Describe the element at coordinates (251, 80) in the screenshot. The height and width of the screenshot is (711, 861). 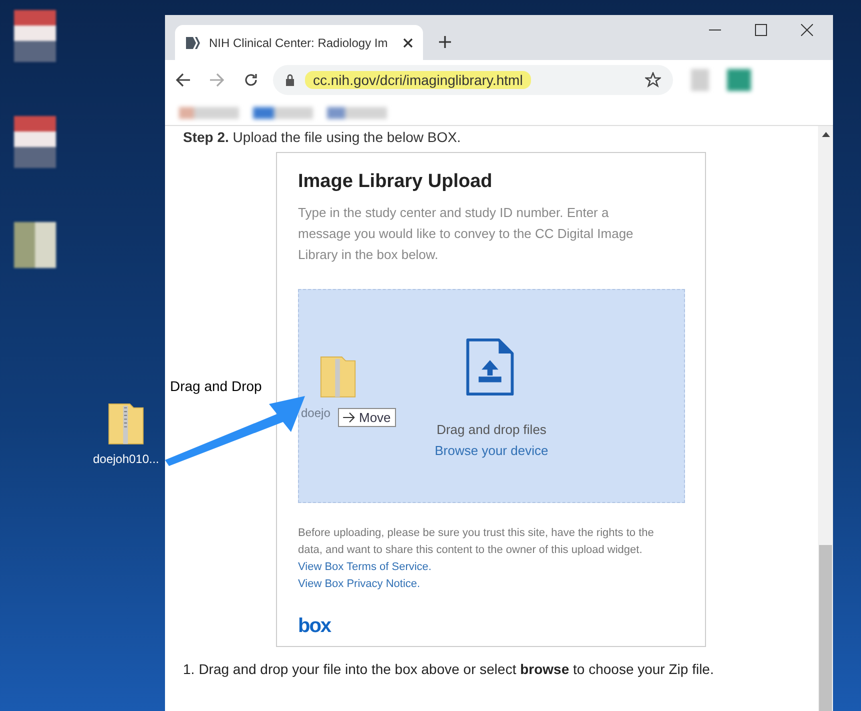
I see `reload-icon` at that location.